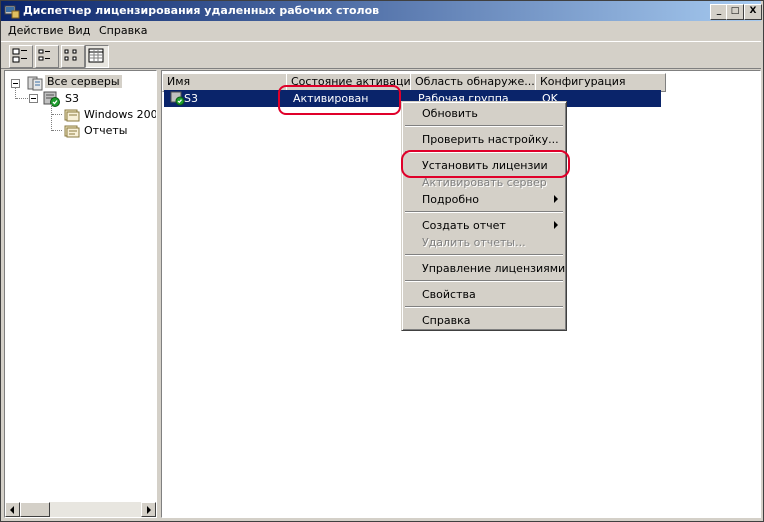  Describe the element at coordinates (12, 12) in the screenshot. I see `license-manager-icon` at that location.